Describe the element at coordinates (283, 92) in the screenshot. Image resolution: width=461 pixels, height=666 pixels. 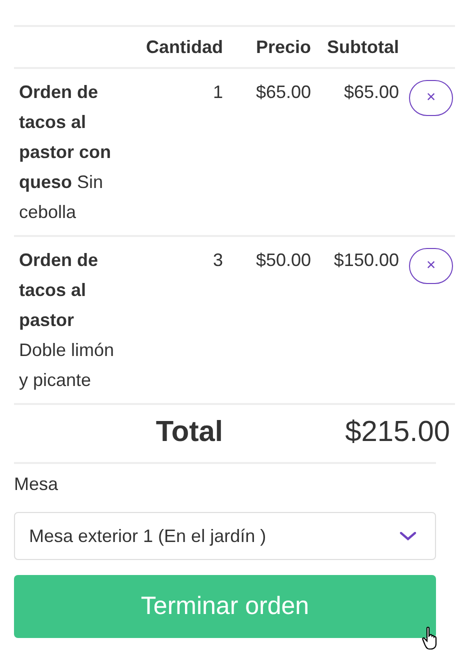
I see `price: $65.00` at that location.